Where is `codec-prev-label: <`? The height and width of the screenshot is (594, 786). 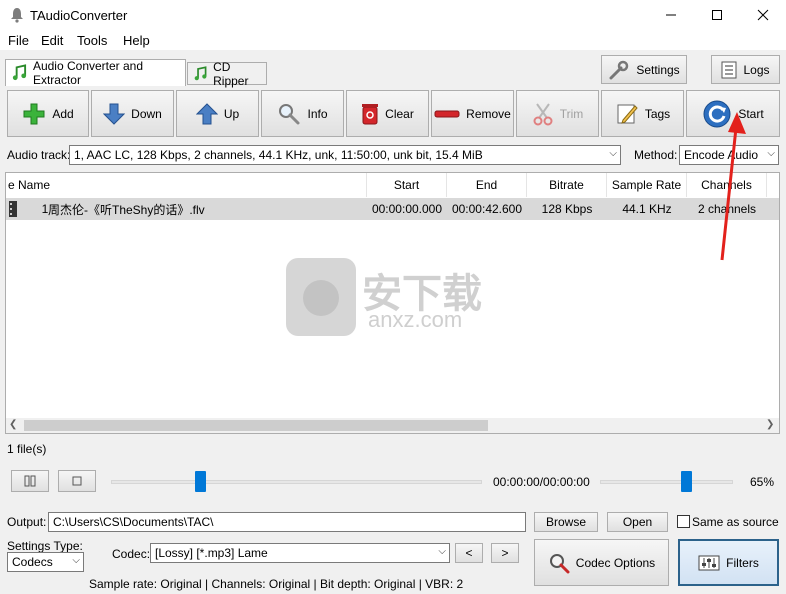 codec-prev-label: < is located at coordinates (469, 553).